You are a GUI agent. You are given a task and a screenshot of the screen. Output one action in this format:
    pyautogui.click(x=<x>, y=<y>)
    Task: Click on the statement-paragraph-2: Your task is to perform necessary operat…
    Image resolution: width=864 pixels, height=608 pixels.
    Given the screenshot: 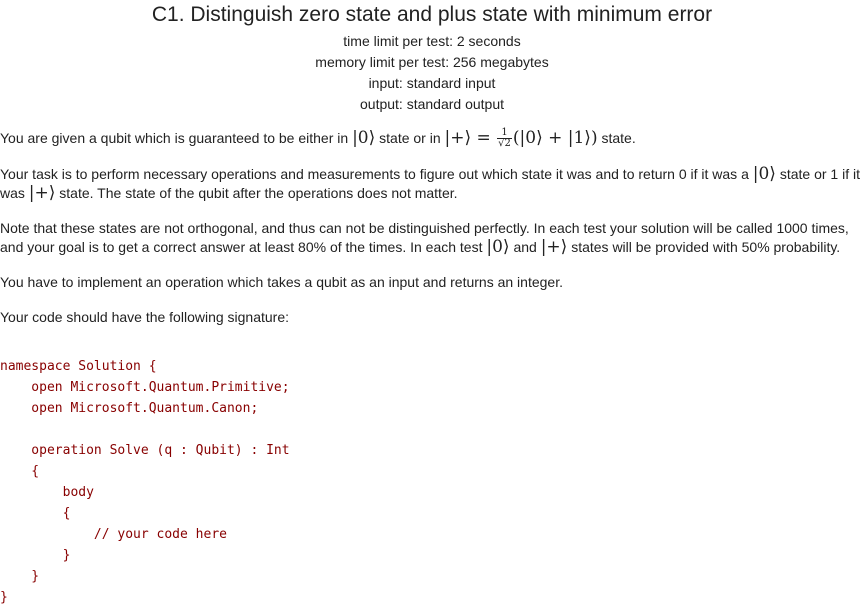 What is the action you would take?
    pyautogui.click(x=430, y=184)
    